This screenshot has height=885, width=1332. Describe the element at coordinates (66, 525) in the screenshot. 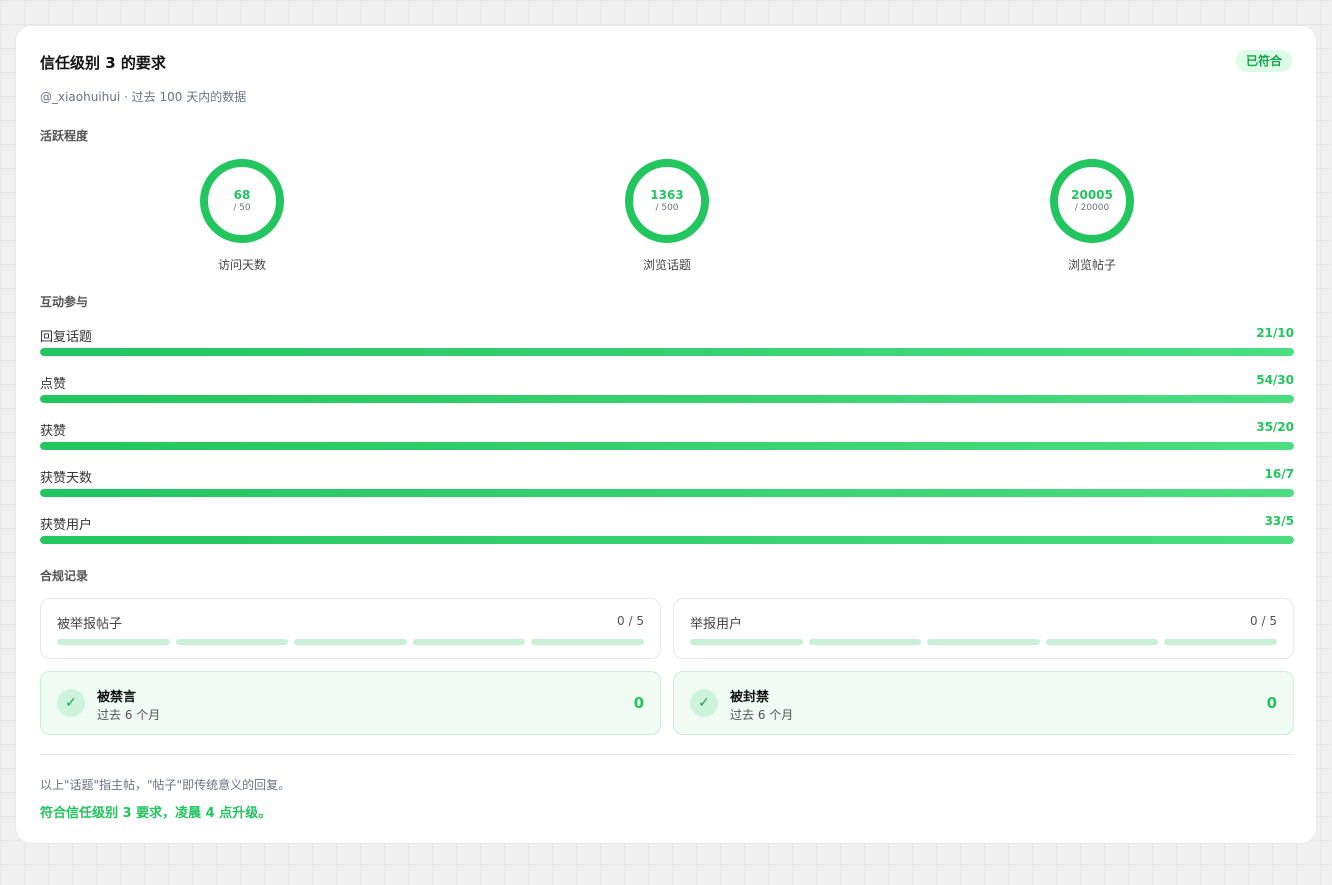

I see `progress-label: 获赞用户` at that location.